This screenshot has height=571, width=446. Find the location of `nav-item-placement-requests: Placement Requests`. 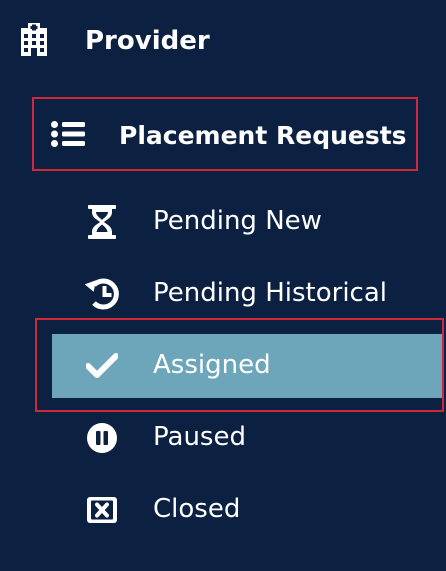

nav-item-placement-requests: Placement Requests is located at coordinates (225, 134).